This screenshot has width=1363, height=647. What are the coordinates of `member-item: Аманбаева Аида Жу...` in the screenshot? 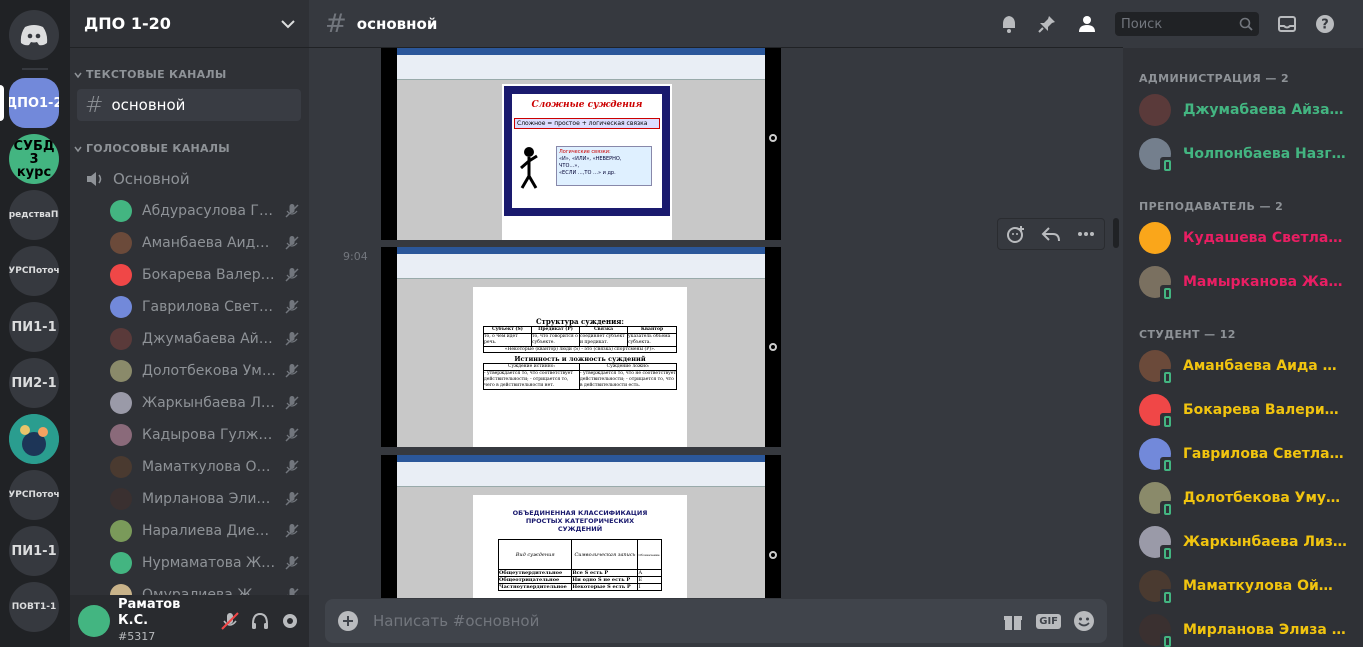 It's located at (1251, 366).